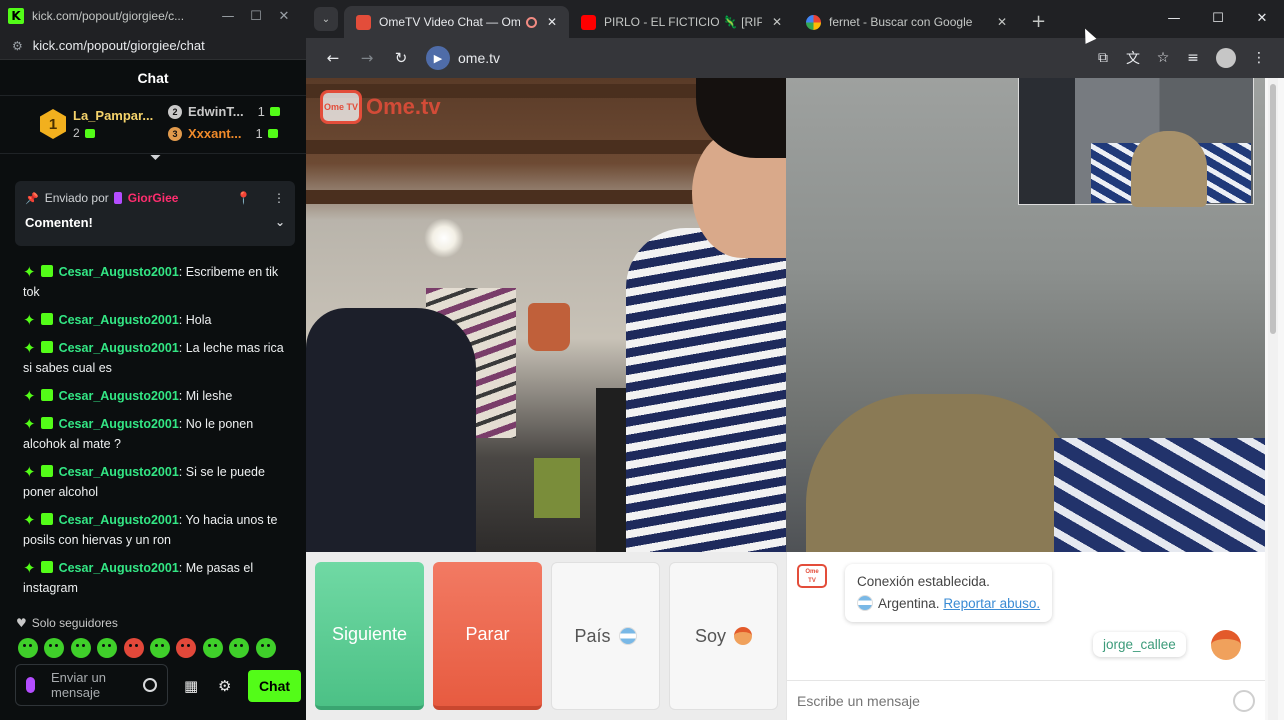  Describe the element at coordinates (118, 45) in the screenshot. I see `kick-url-text: kick.com/popout/giorgiee/chat` at that location.